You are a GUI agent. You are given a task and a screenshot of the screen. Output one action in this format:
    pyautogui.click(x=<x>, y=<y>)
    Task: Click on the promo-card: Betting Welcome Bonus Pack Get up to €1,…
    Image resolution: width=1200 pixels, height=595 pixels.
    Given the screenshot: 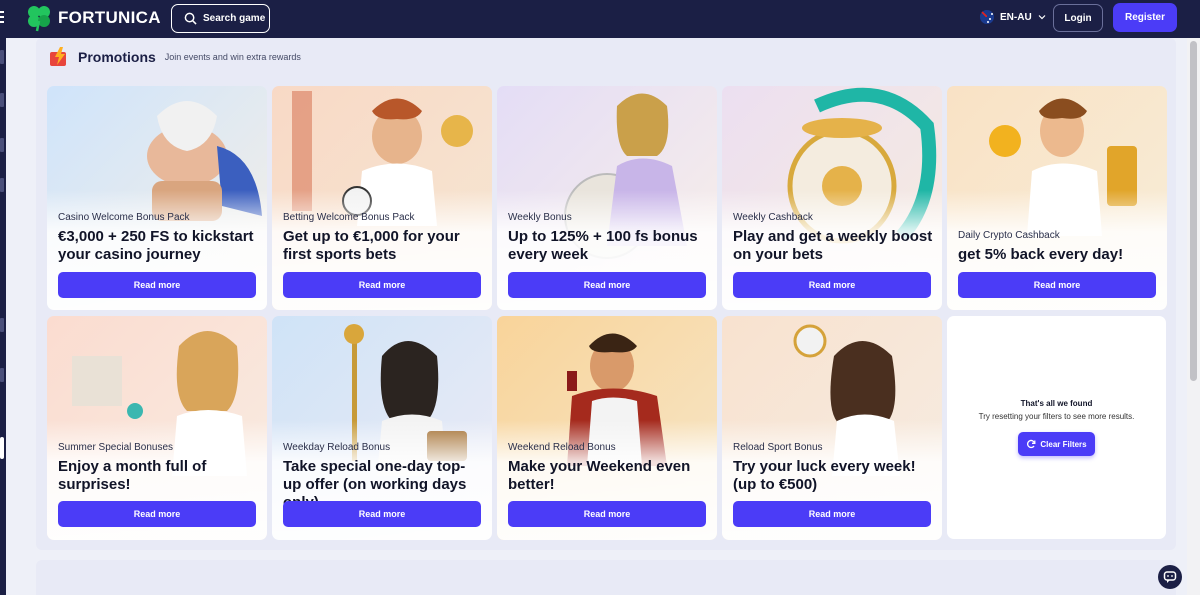 What is the action you would take?
    pyautogui.click(x=382, y=198)
    